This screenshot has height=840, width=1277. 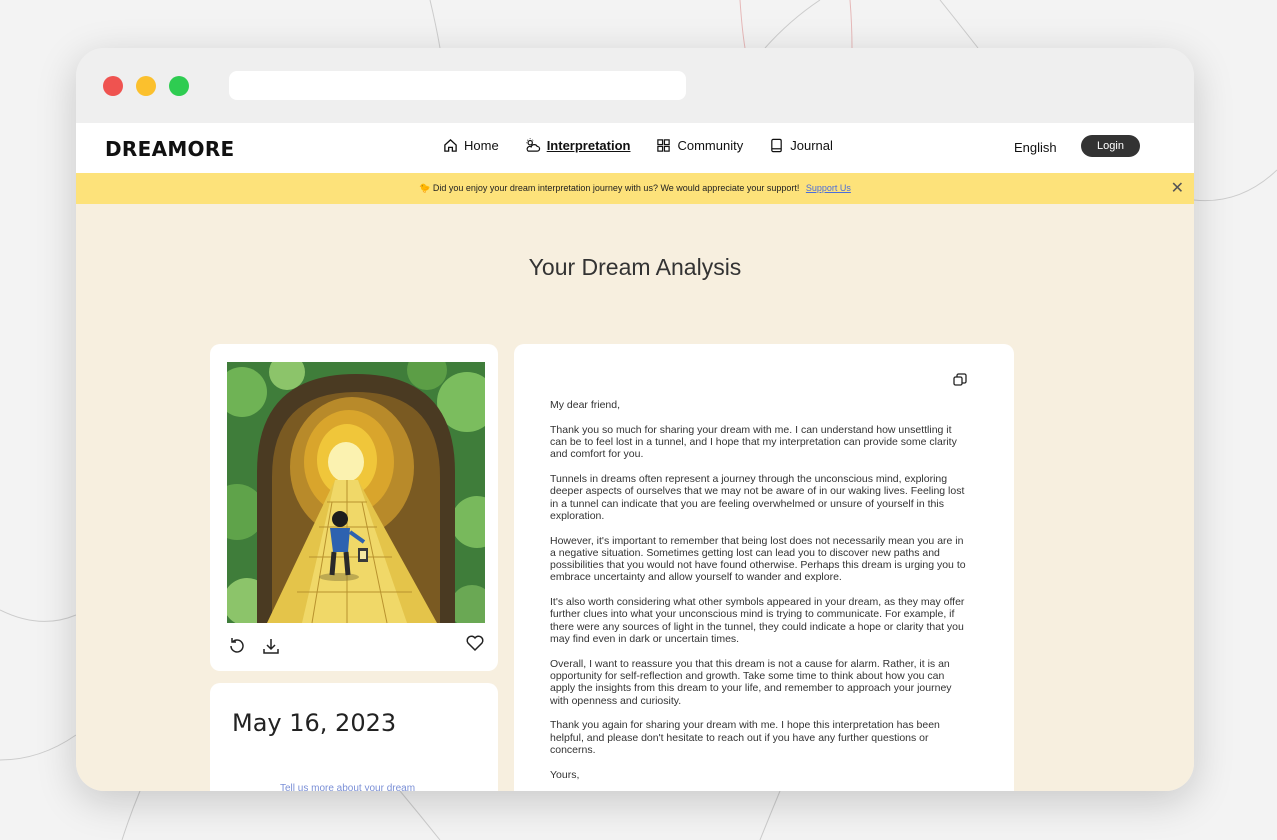 What do you see at coordinates (960, 380) in the screenshot?
I see `copy-icon` at bounding box center [960, 380].